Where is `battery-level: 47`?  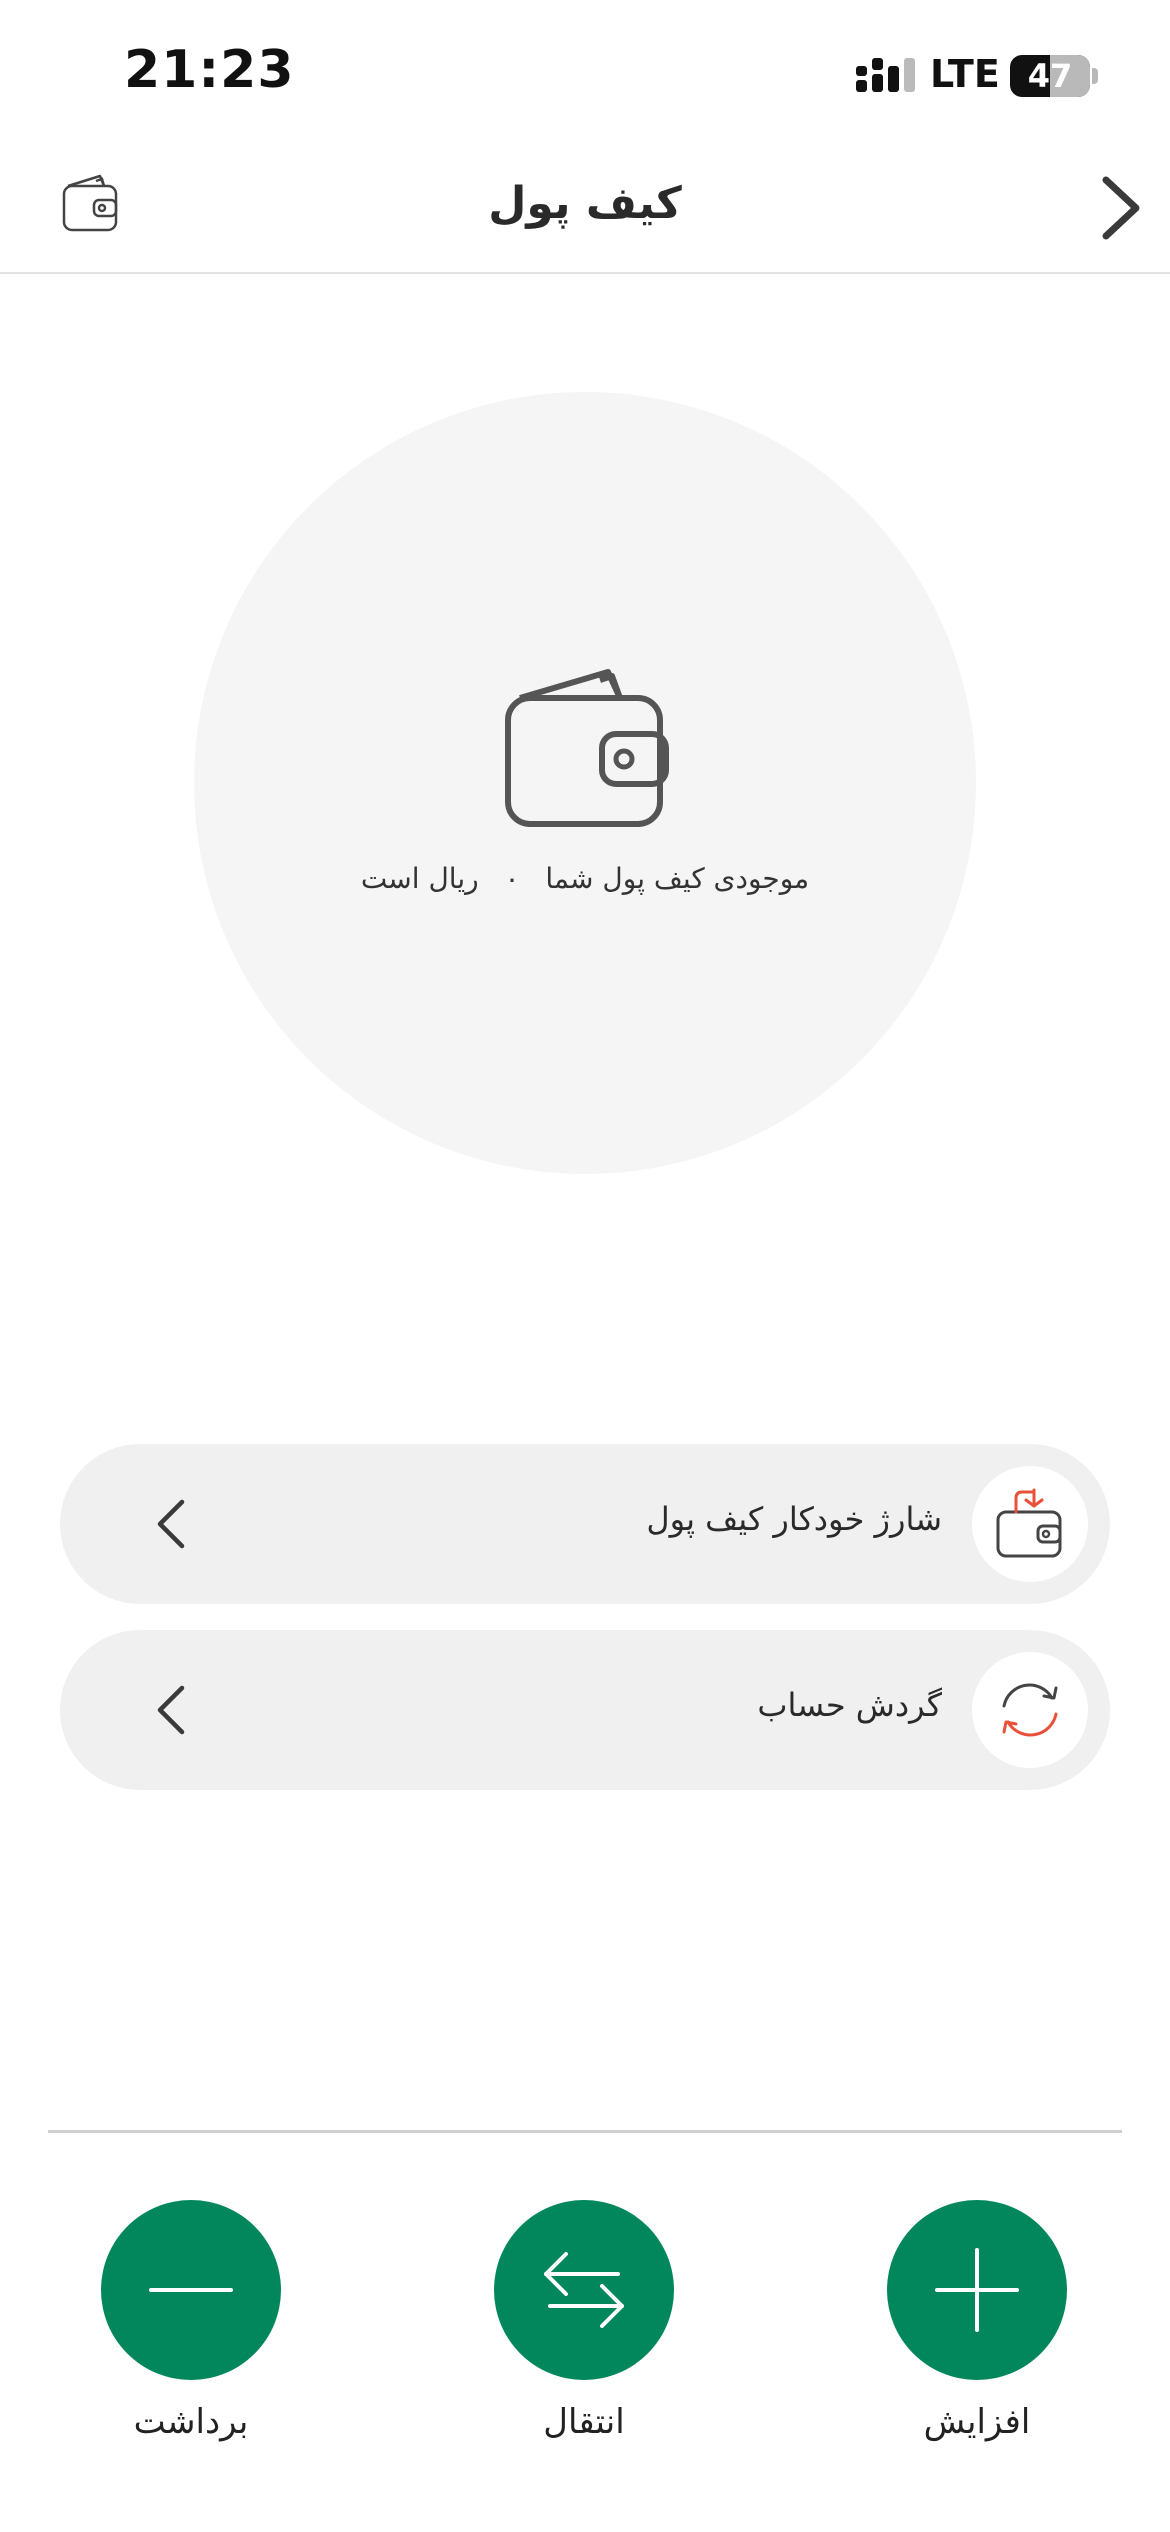 battery-level: 47 is located at coordinates (1050, 76).